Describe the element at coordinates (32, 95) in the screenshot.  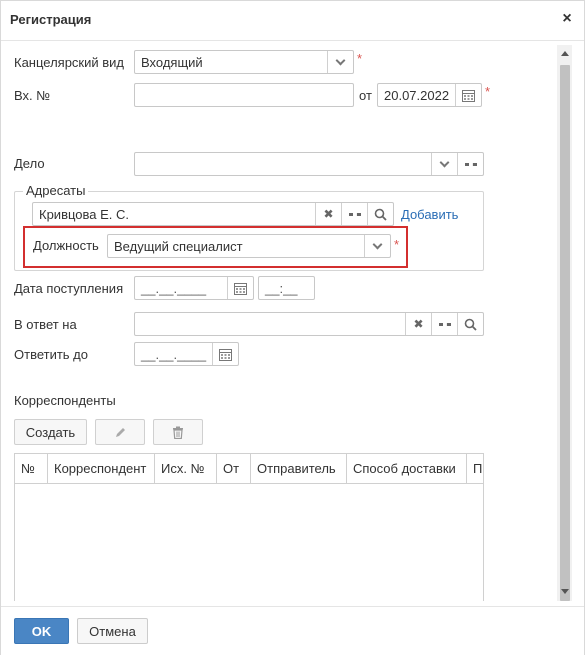
I see `incoming-no-label: Вх. №` at that location.